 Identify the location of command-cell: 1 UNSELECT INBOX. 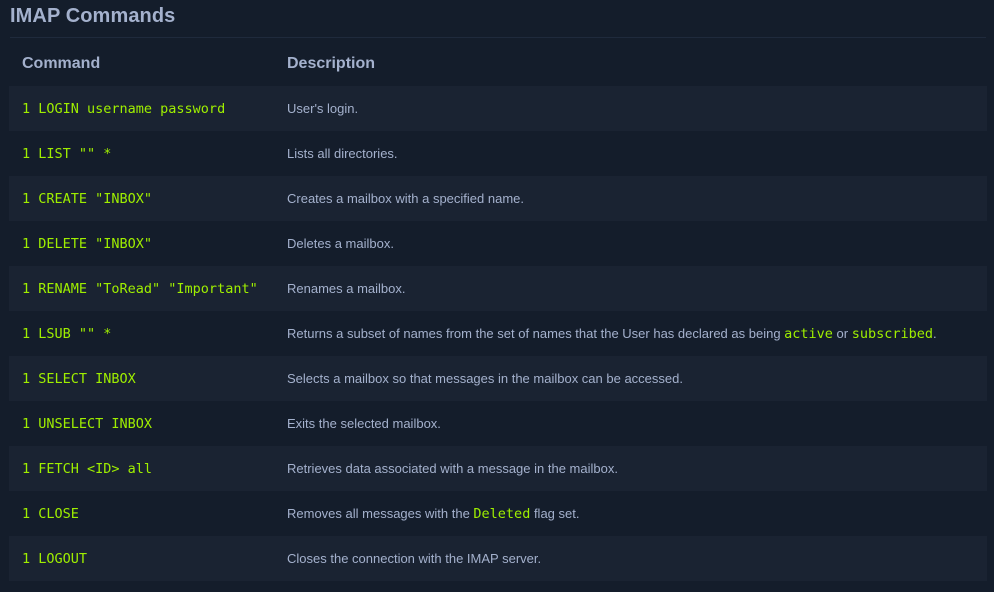
(148, 424).